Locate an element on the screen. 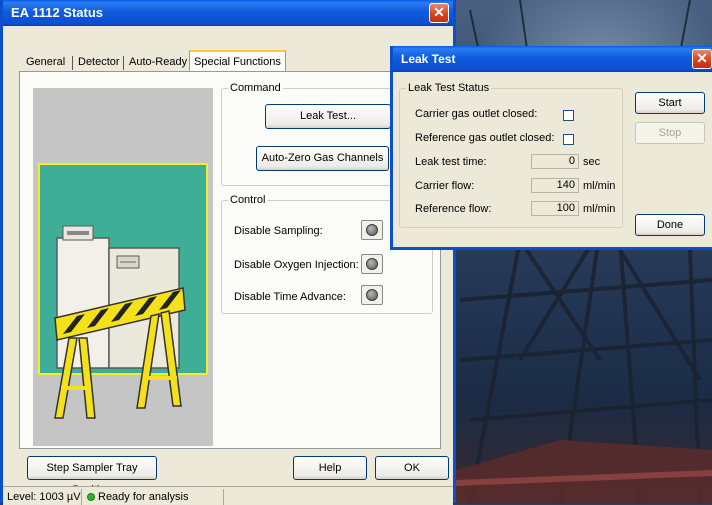 Image resolution: width=712 pixels, height=505 pixels. leak-time-label: Leak test time: is located at coordinates (451, 162).